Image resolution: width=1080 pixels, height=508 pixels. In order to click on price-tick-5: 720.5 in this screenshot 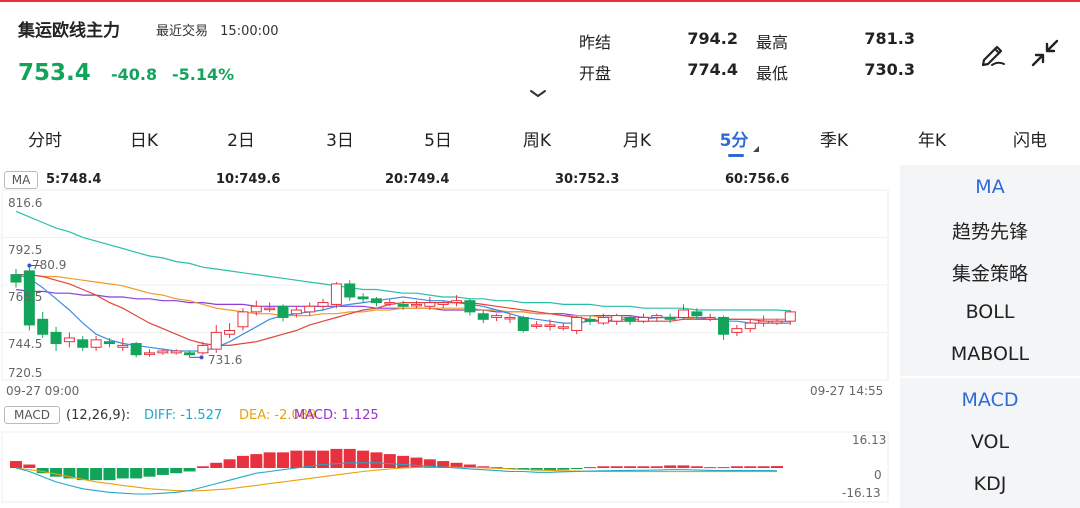, I will do `click(25, 373)`.